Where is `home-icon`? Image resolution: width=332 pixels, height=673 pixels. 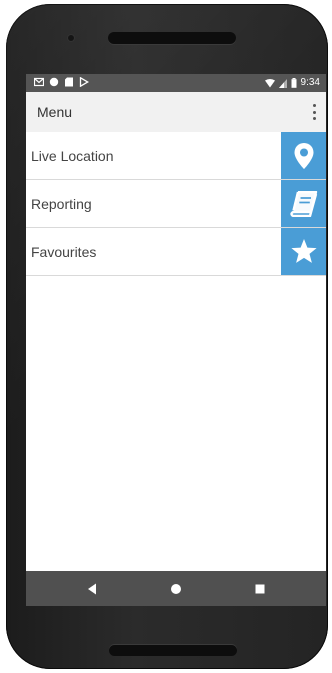
home-icon is located at coordinates (176, 589).